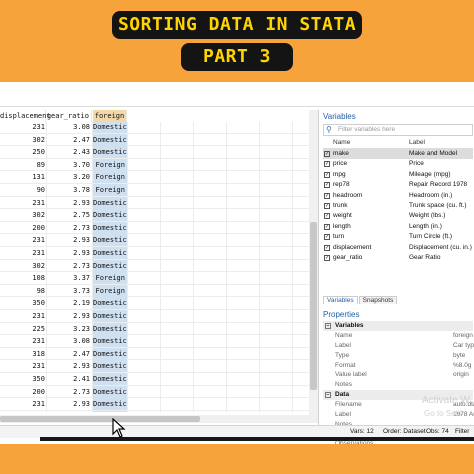 This screenshot has width=474, height=474. Describe the element at coordinates (100, 419) in the screenshot. I see `grid-horizontal-scroll-thumb` at that location.